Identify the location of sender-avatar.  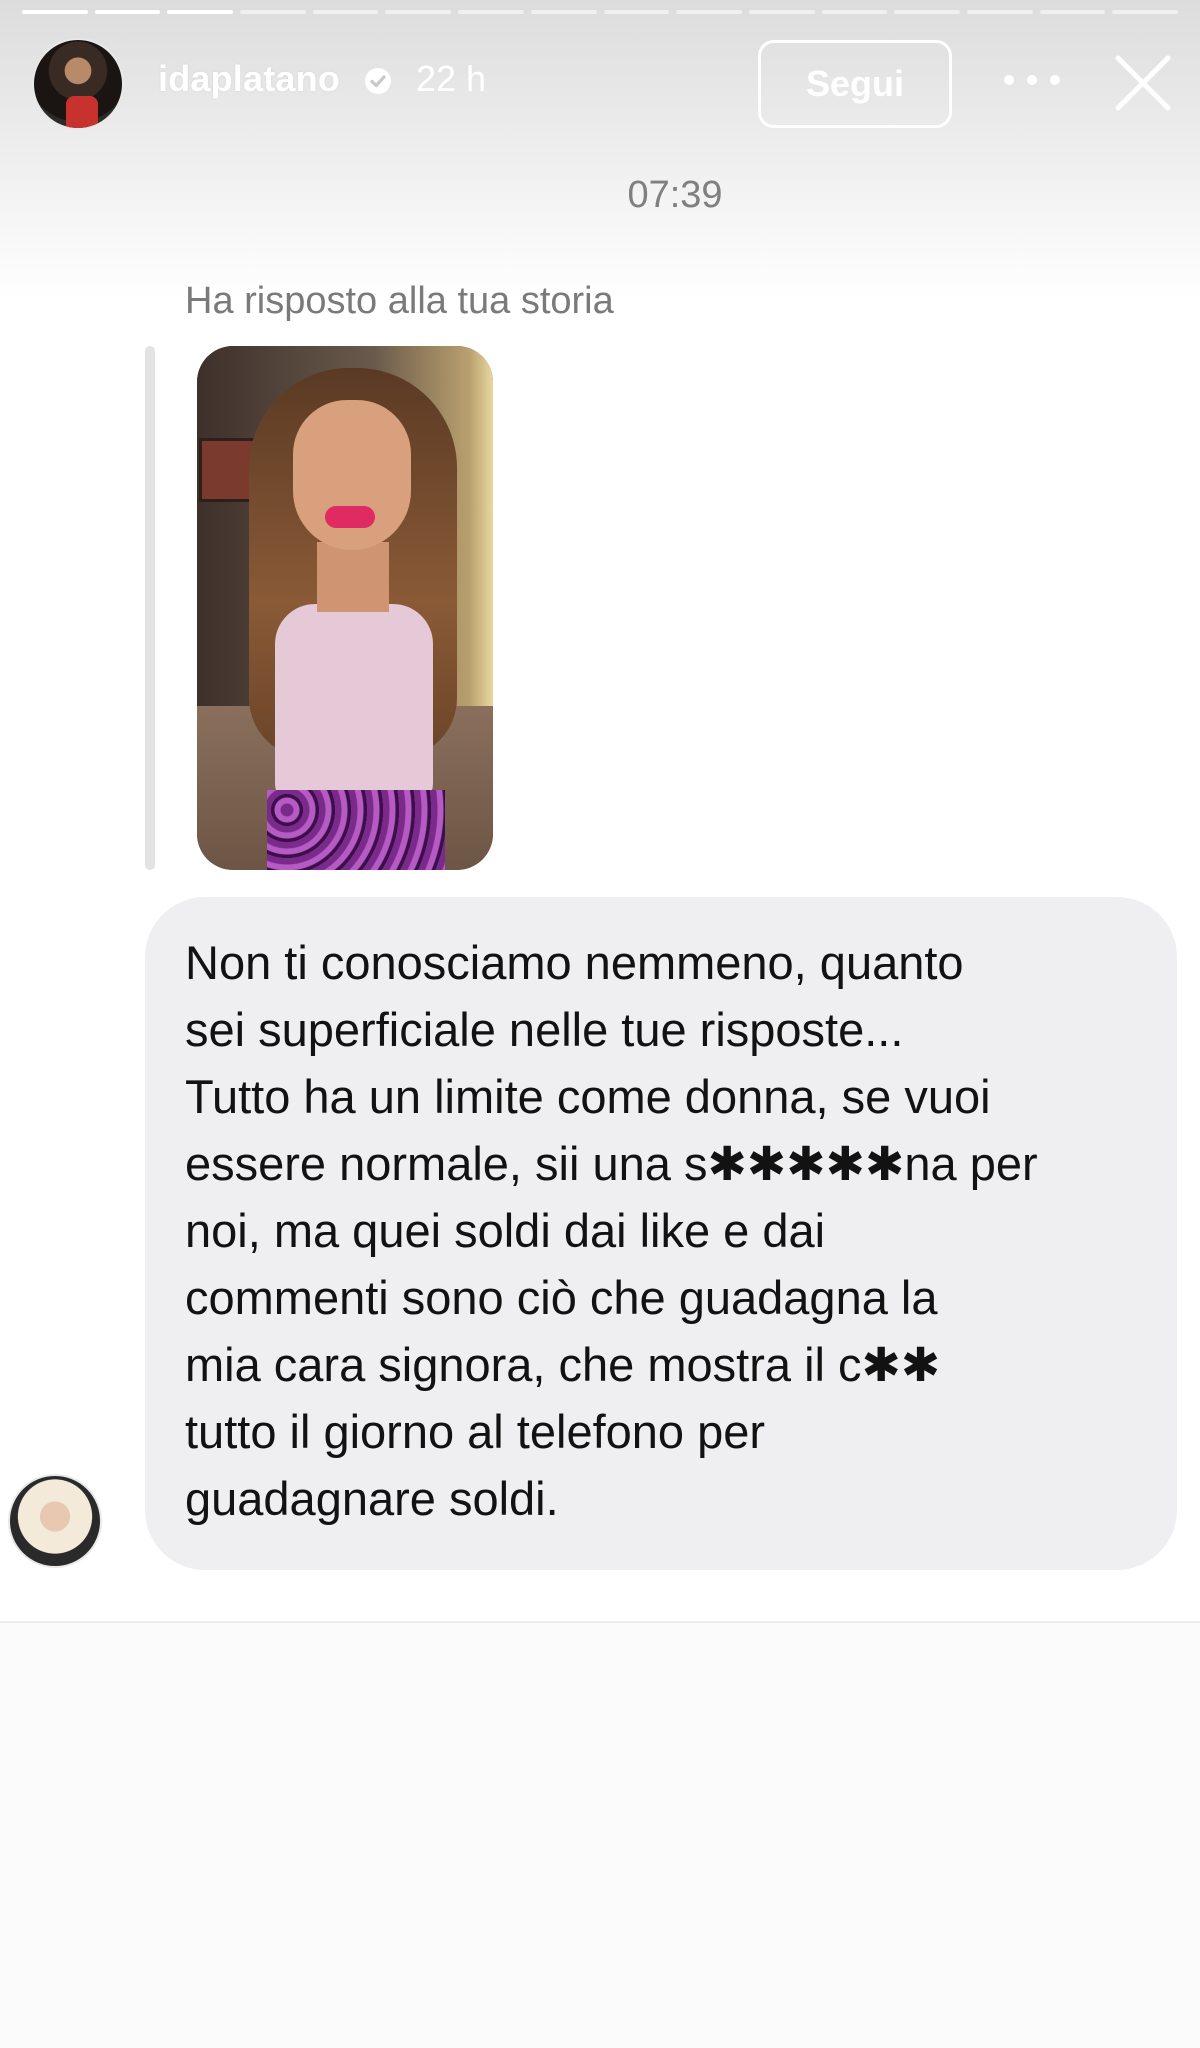
(55, 1521).